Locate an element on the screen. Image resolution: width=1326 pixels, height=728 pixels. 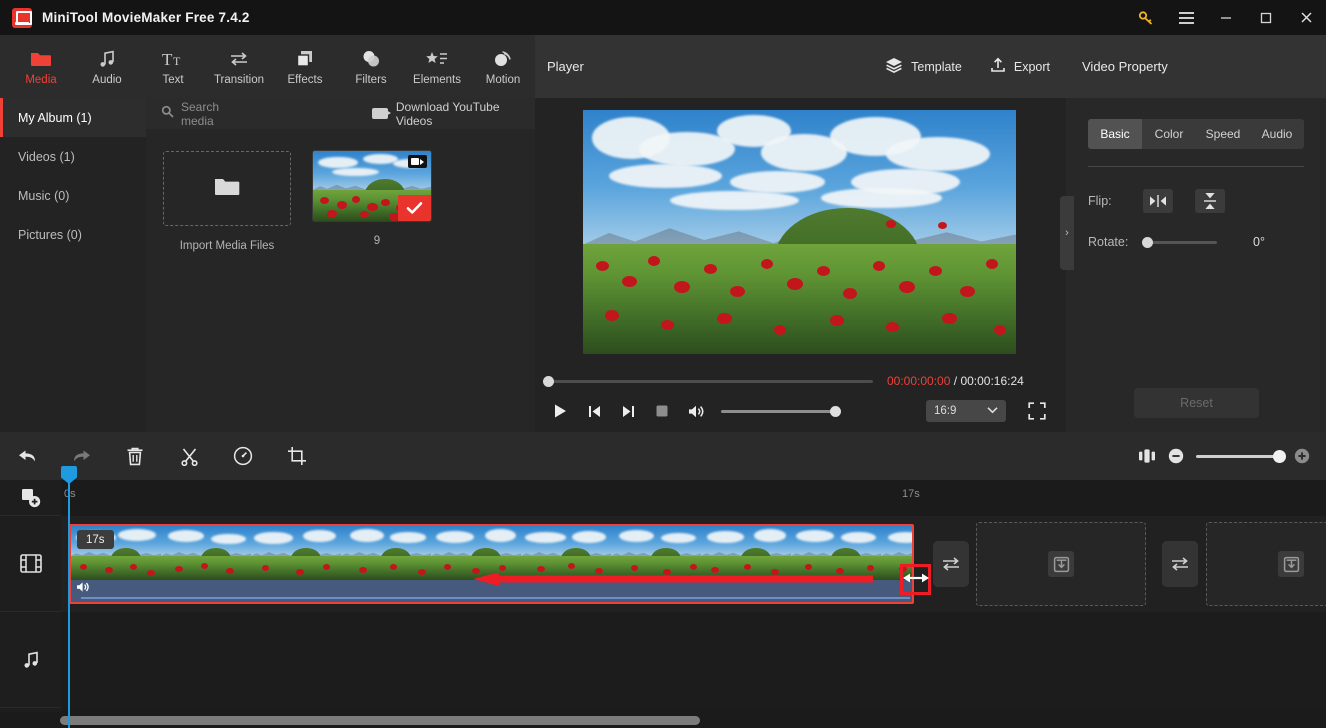
seek-handle is located at coordinates (548, 381).